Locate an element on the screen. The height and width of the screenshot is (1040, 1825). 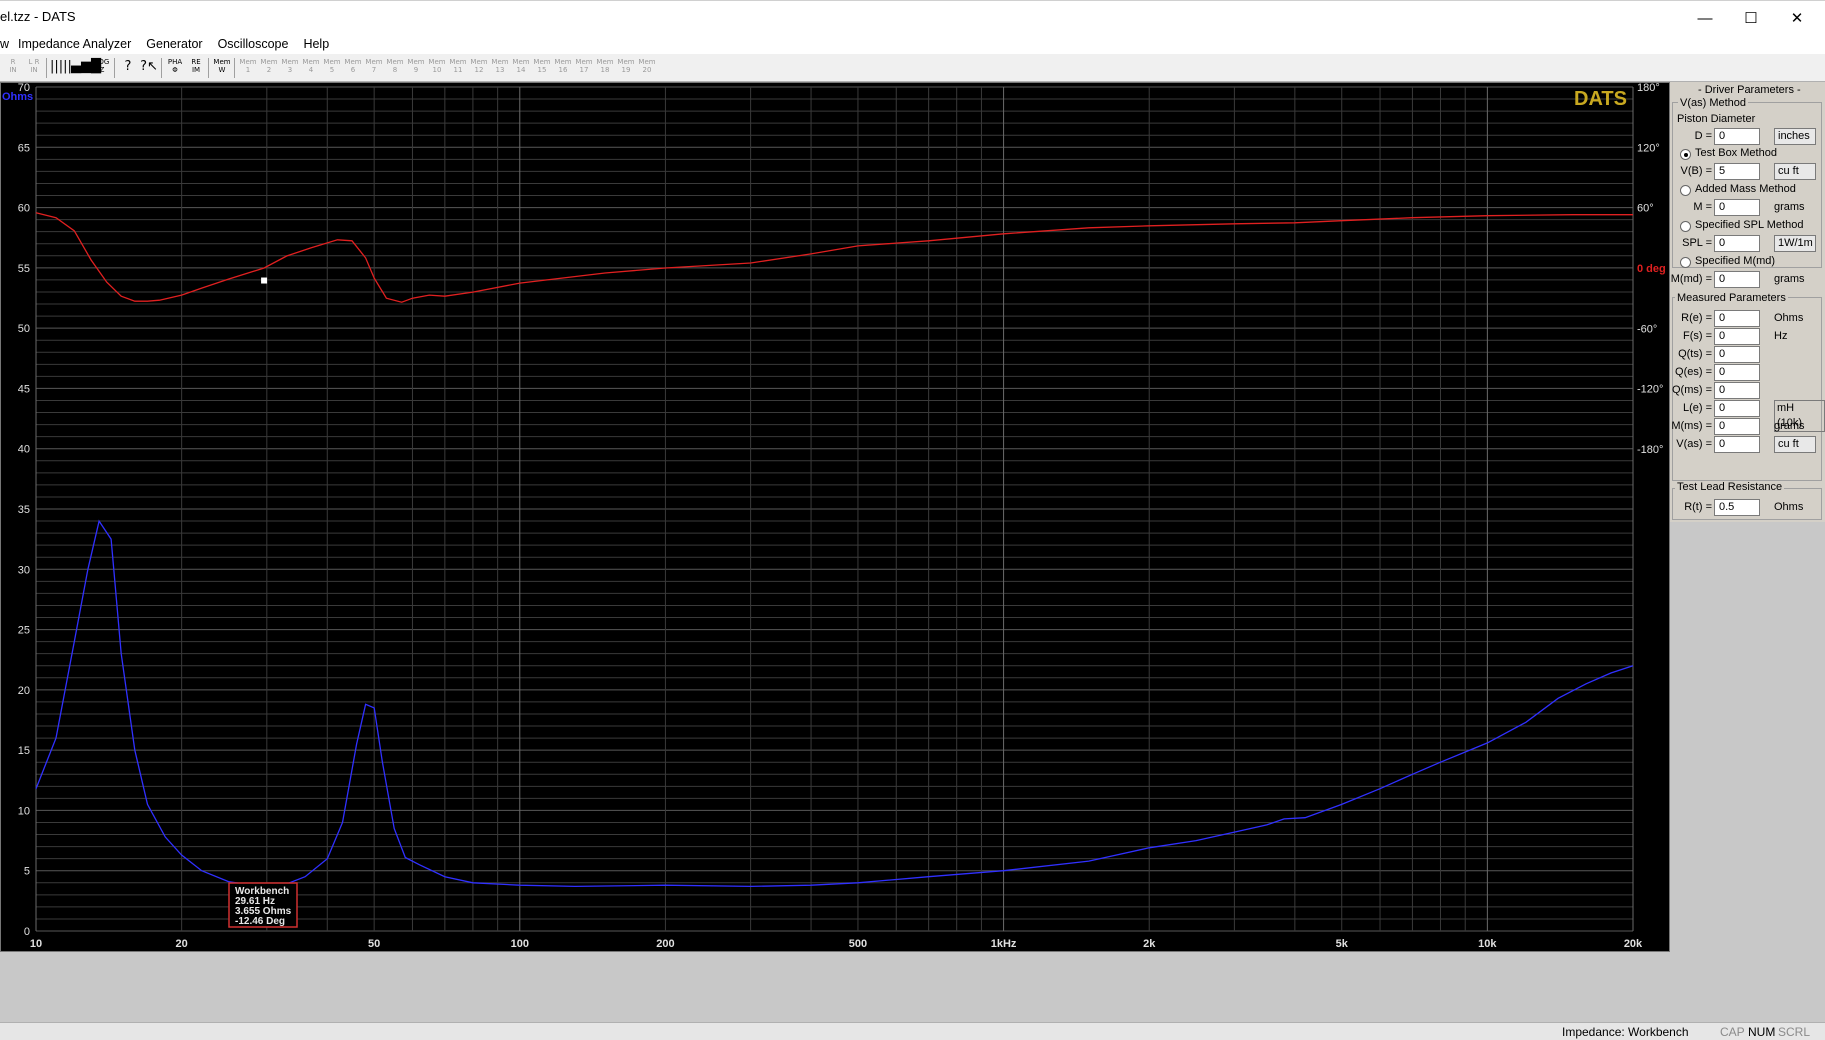
status-bar: Impedance: Workbench CAP NUM SCRL is located at coordinates (912, 1031).